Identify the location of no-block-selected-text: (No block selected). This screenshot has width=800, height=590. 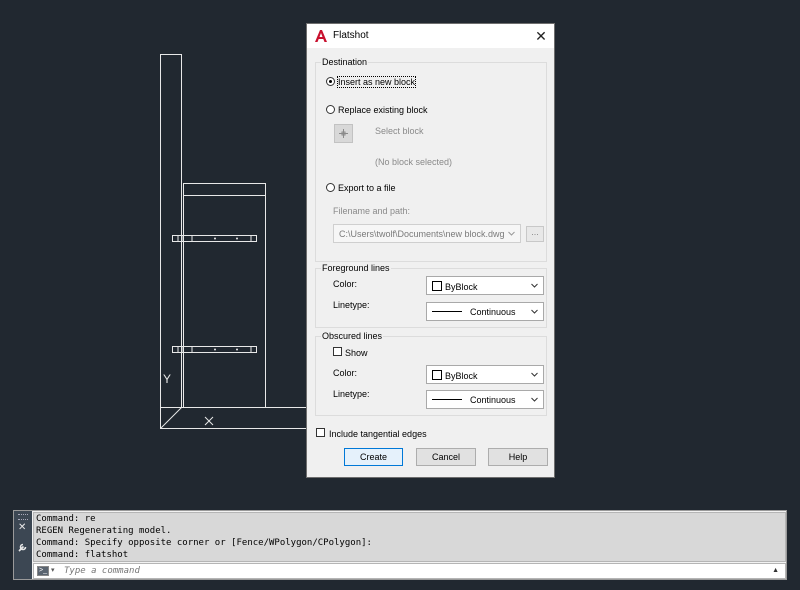
(414, 162).